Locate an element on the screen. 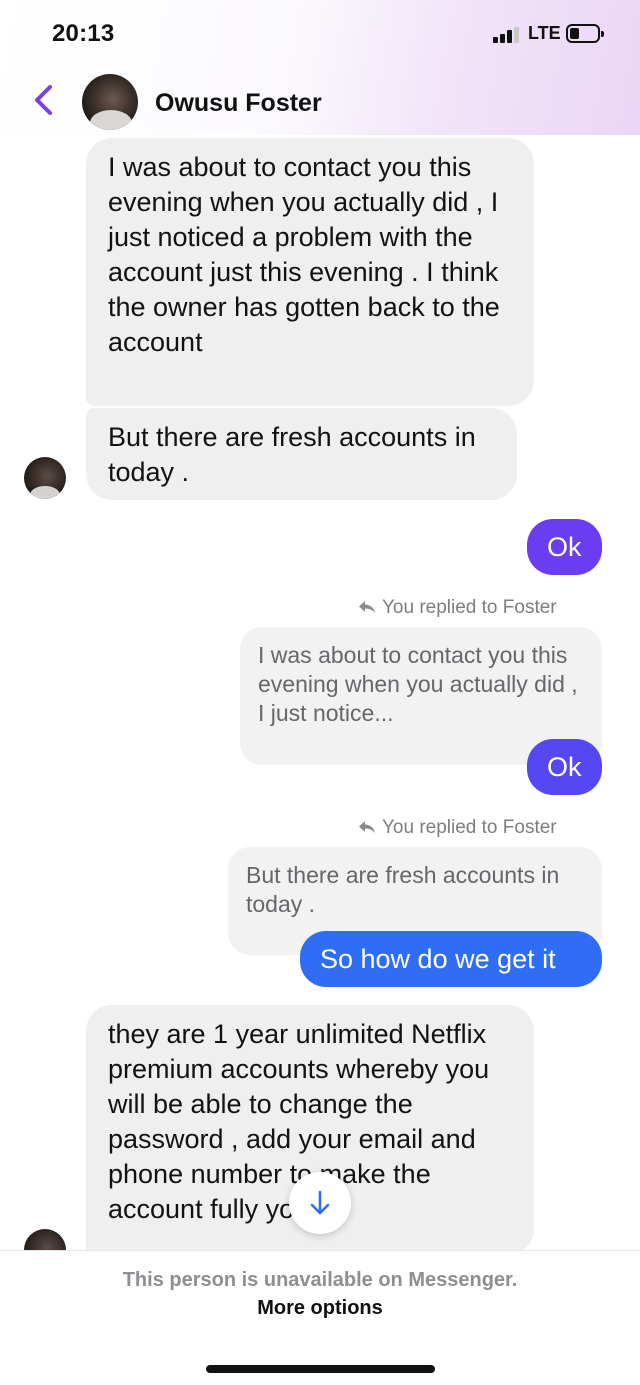 The image size is (640, 1385). back-button is located at coordinates (44, 100).